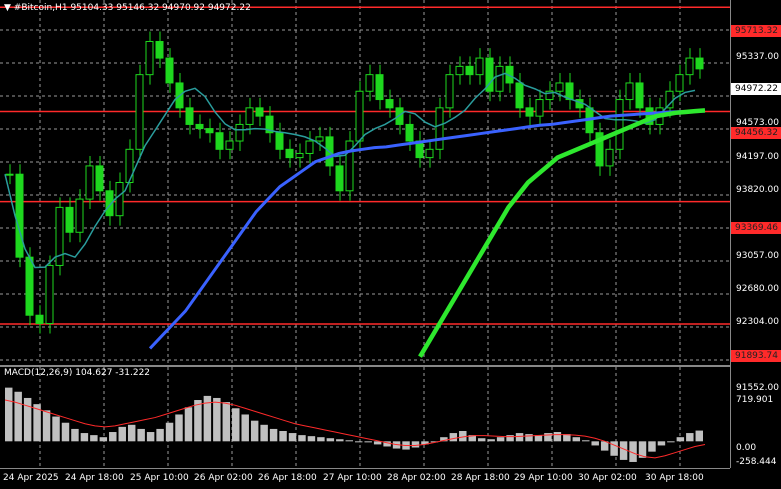  I want to click on macd-label: MACD(12,26,9) 104.627 -31.222, so click(77, 373).